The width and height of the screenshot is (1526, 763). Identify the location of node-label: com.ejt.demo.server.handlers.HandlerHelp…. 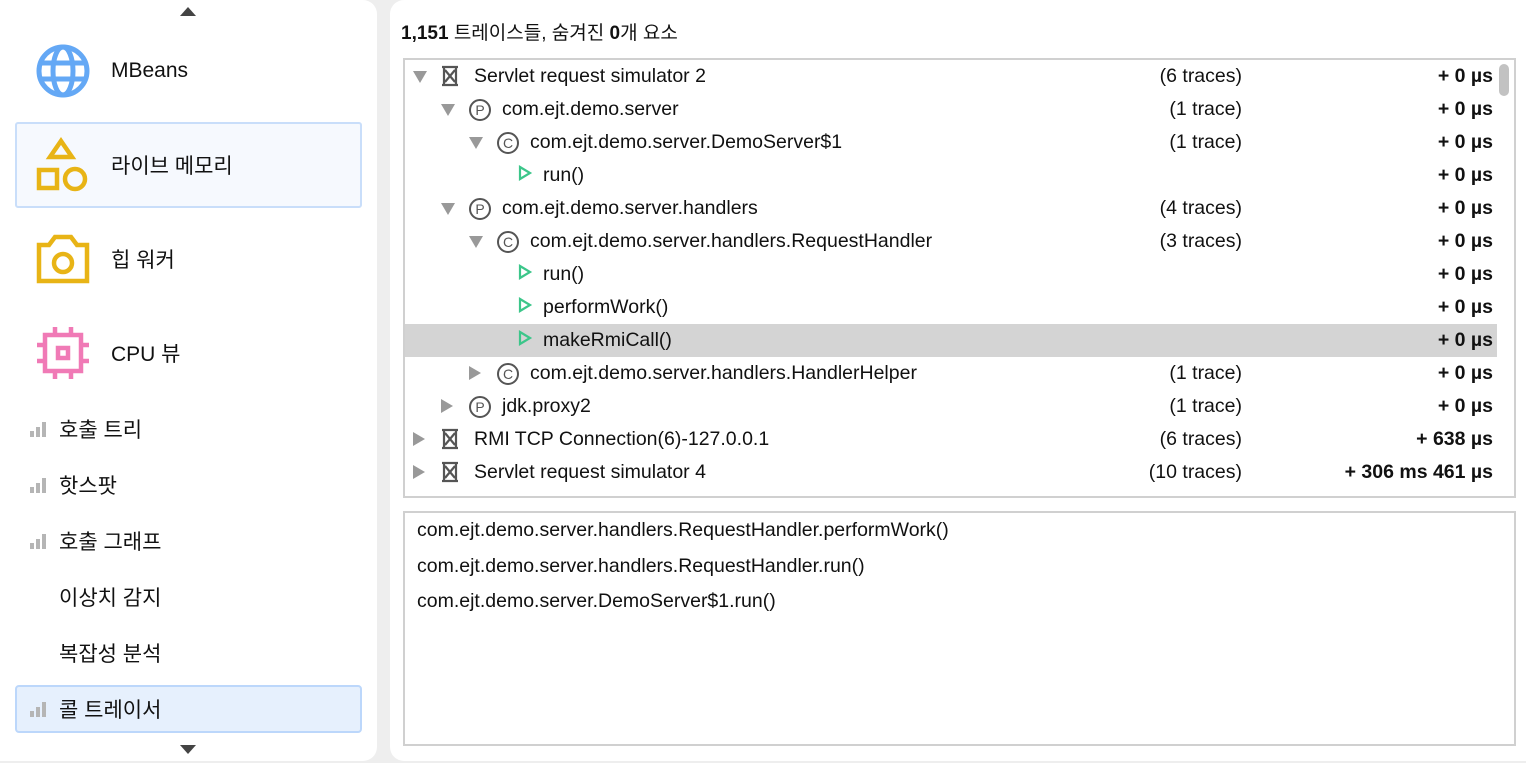
(723, 373).